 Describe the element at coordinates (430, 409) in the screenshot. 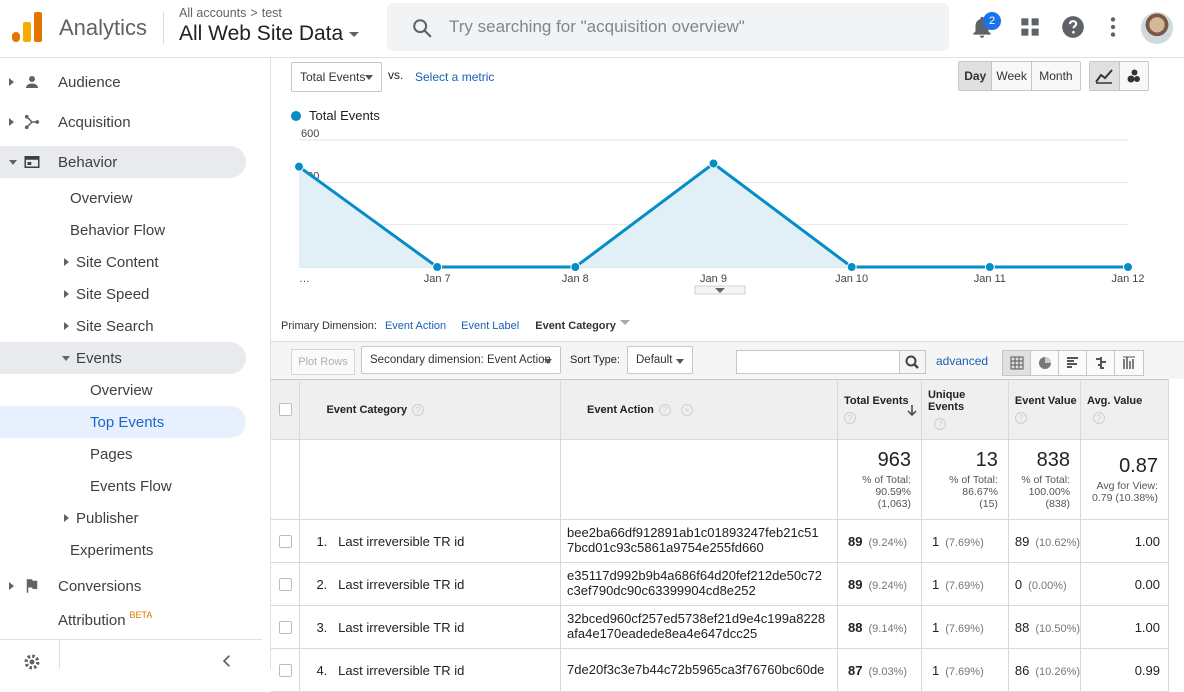

I see `column-header-event-category: Event Category?` at that location.